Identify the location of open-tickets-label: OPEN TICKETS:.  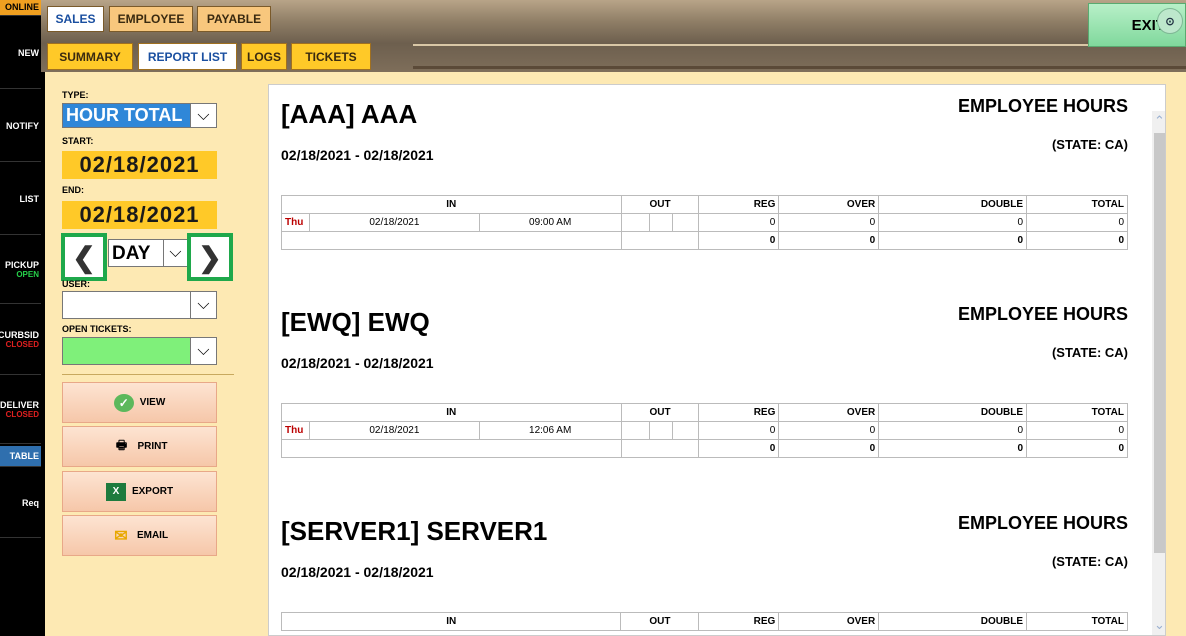
(97, 329).